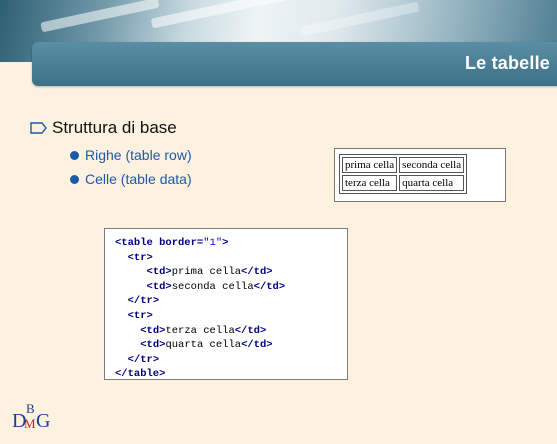  I want to click on code-line: <td>seconda cella</td>, so click(216, 286).